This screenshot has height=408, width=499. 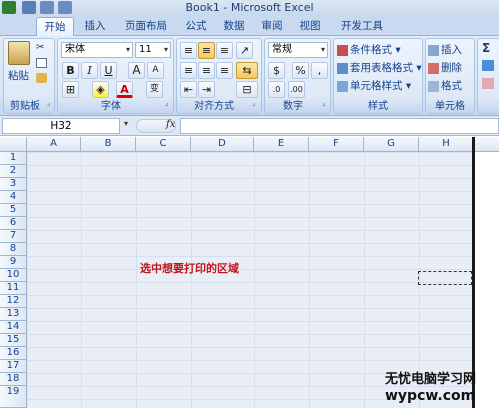 What do you see at coordinates (70, 89) in the screenshot?
I see `borders-icon: ⊞` at bounding box center [70, 89].